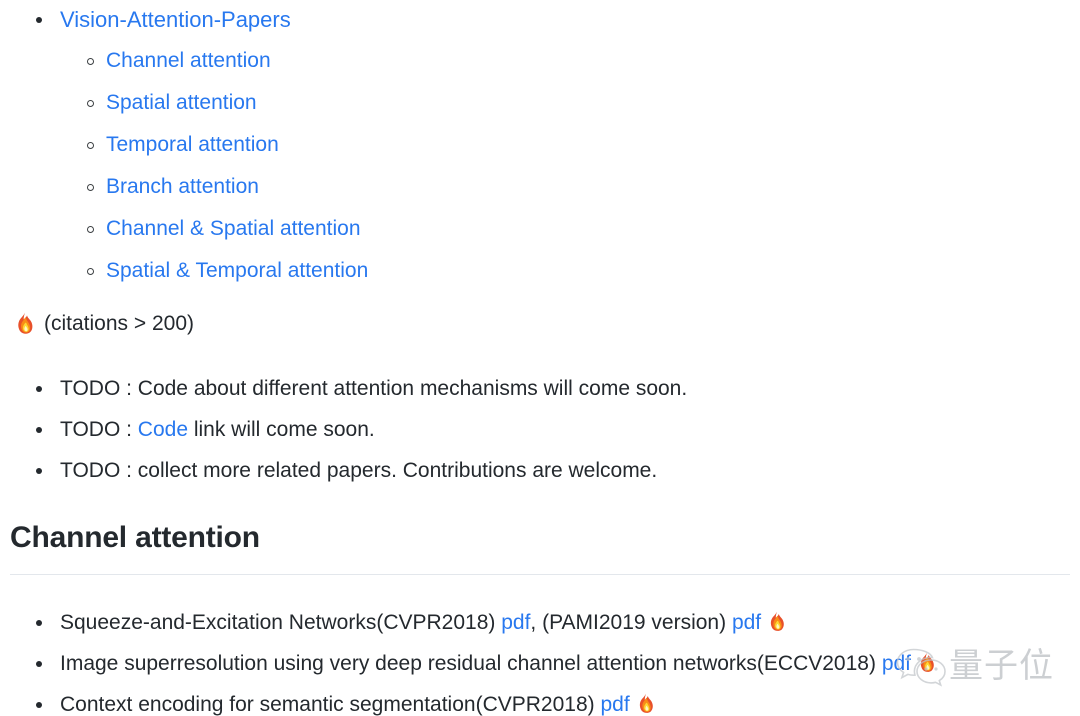 The height and width of the screenshot is (716, 1080). What do you see at coordinates (628, 622) in the screenshot?
I see `paper-version-note: , (PAMI2019 version)` at bounding box center [628, 622].